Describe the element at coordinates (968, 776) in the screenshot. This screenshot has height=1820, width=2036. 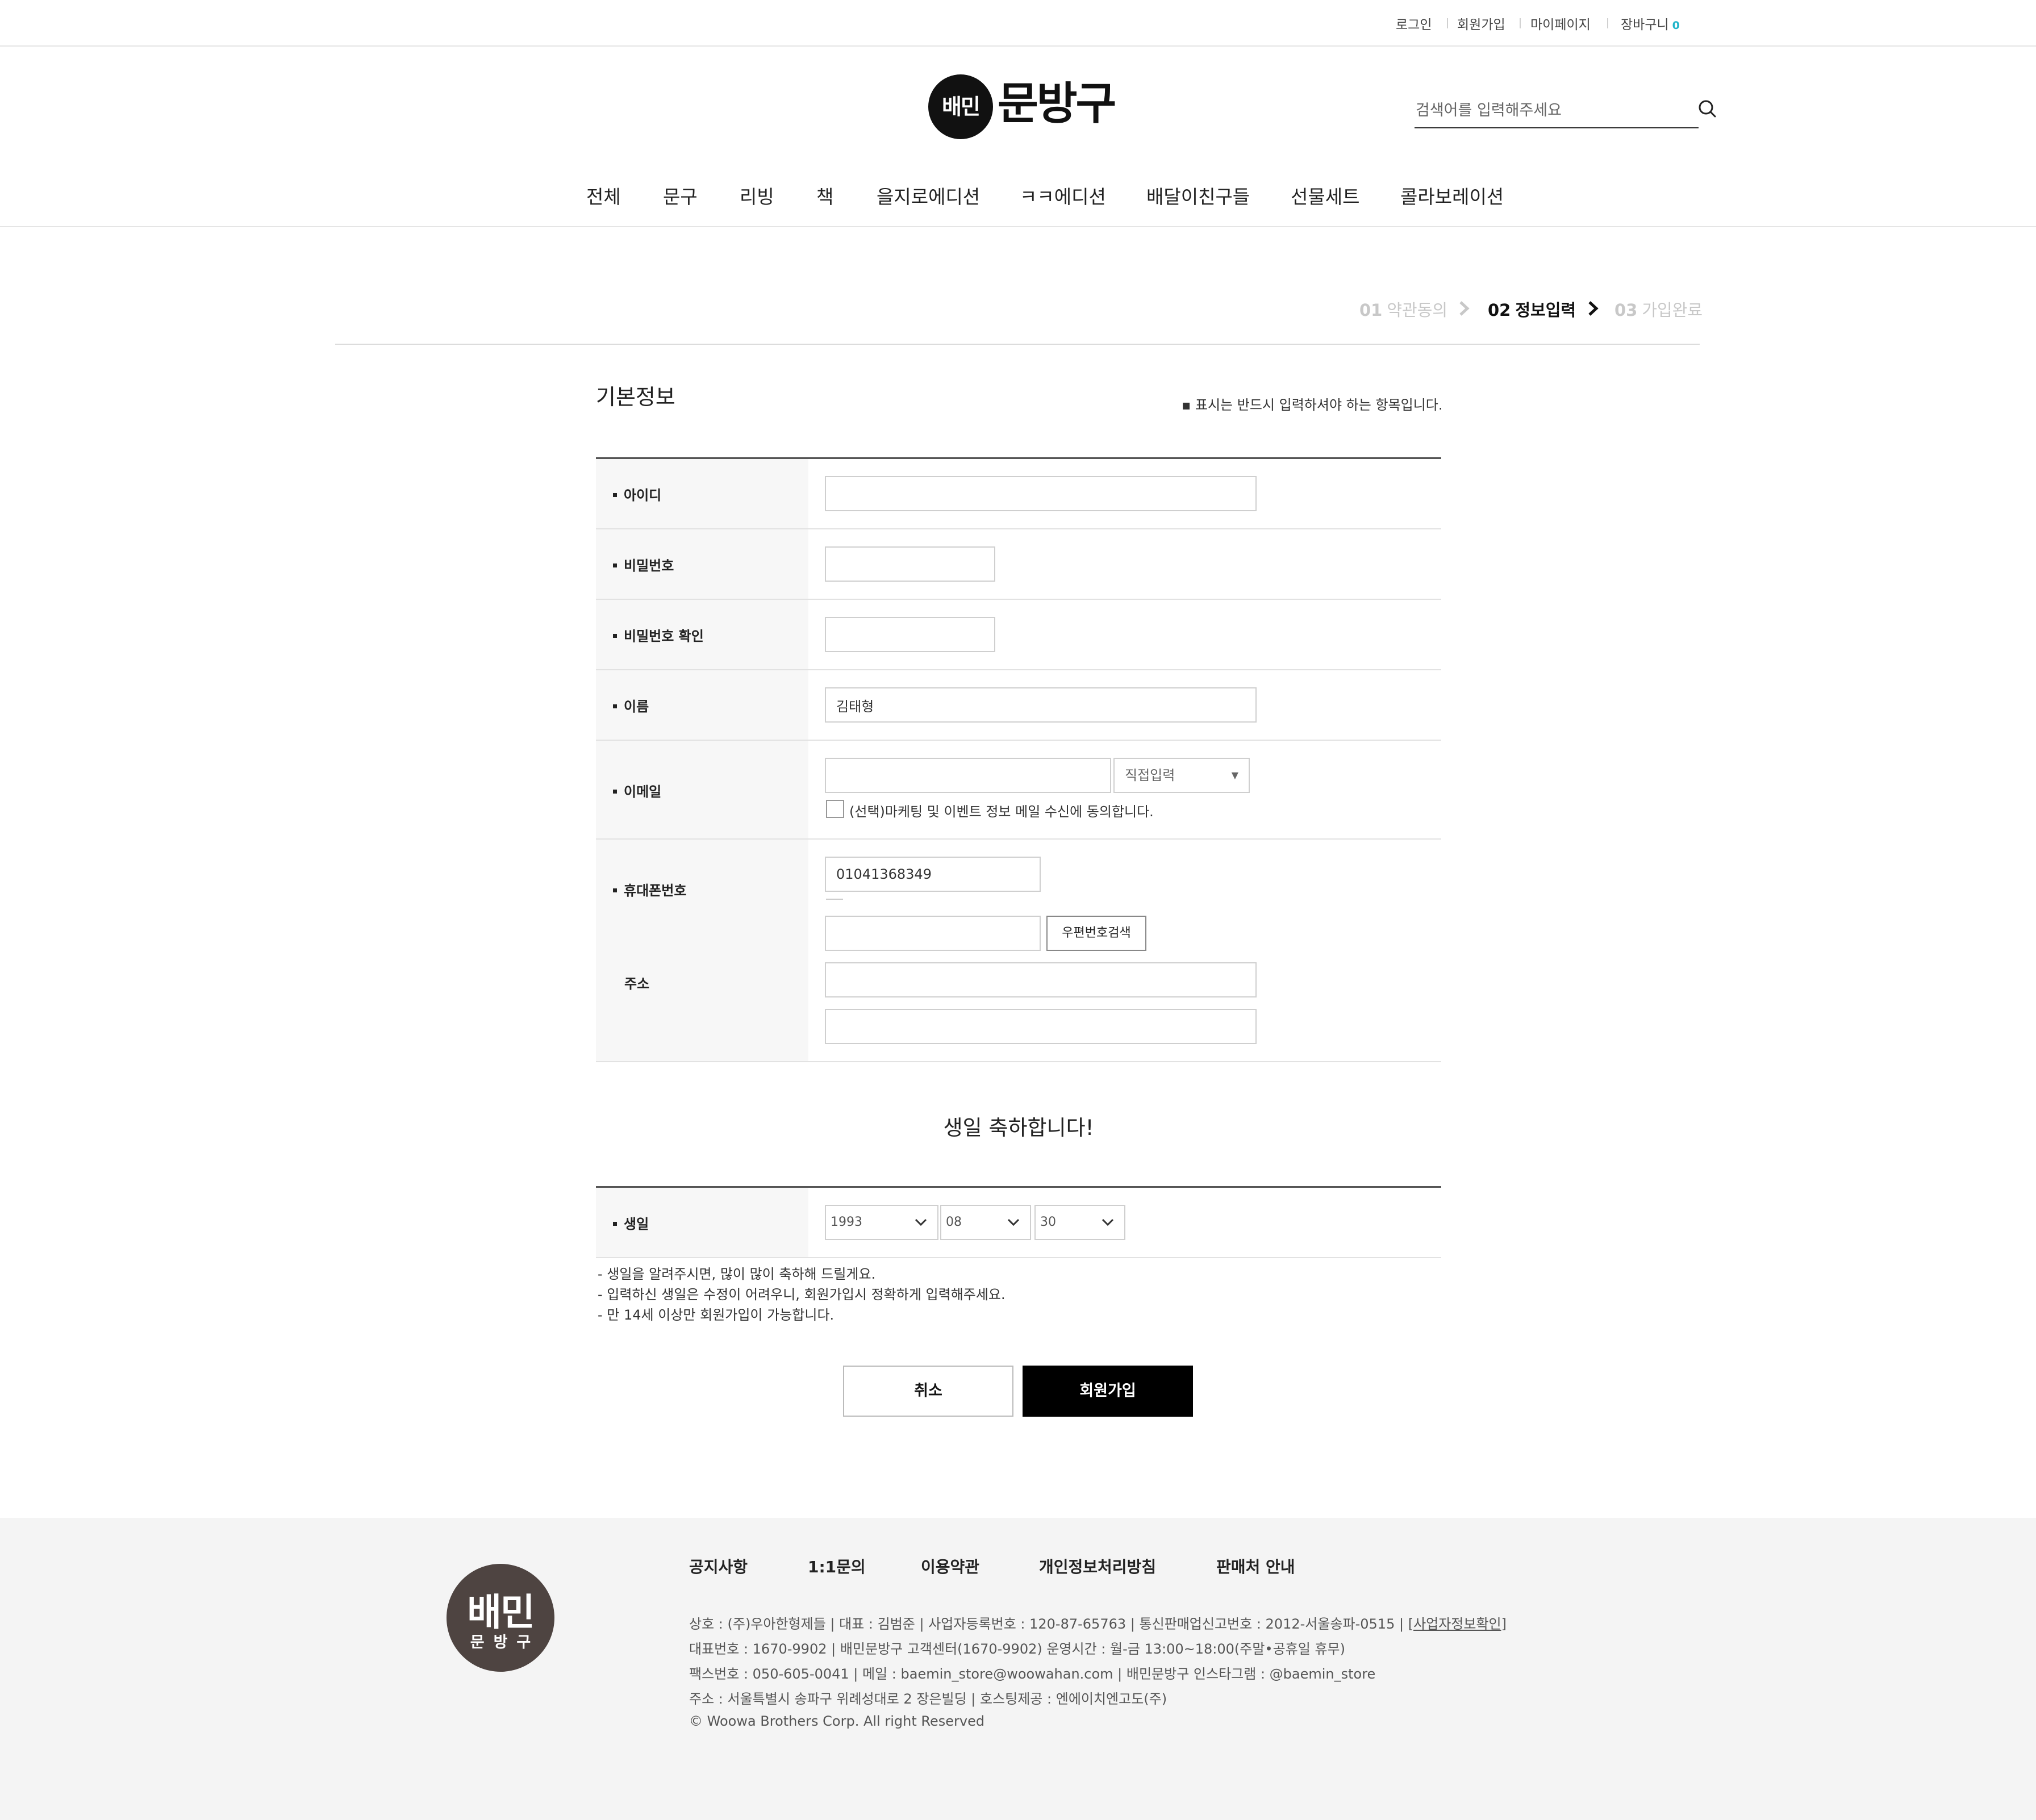
I see `email-input` at that location.